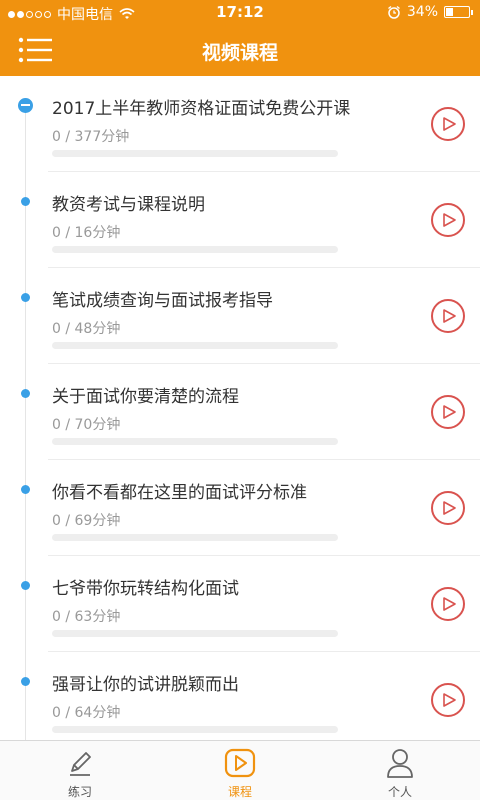 This screenshot has height=800, width=480. I want to click on course-title: 强哥让你的试讲脱颖而出, so click(145, 685).